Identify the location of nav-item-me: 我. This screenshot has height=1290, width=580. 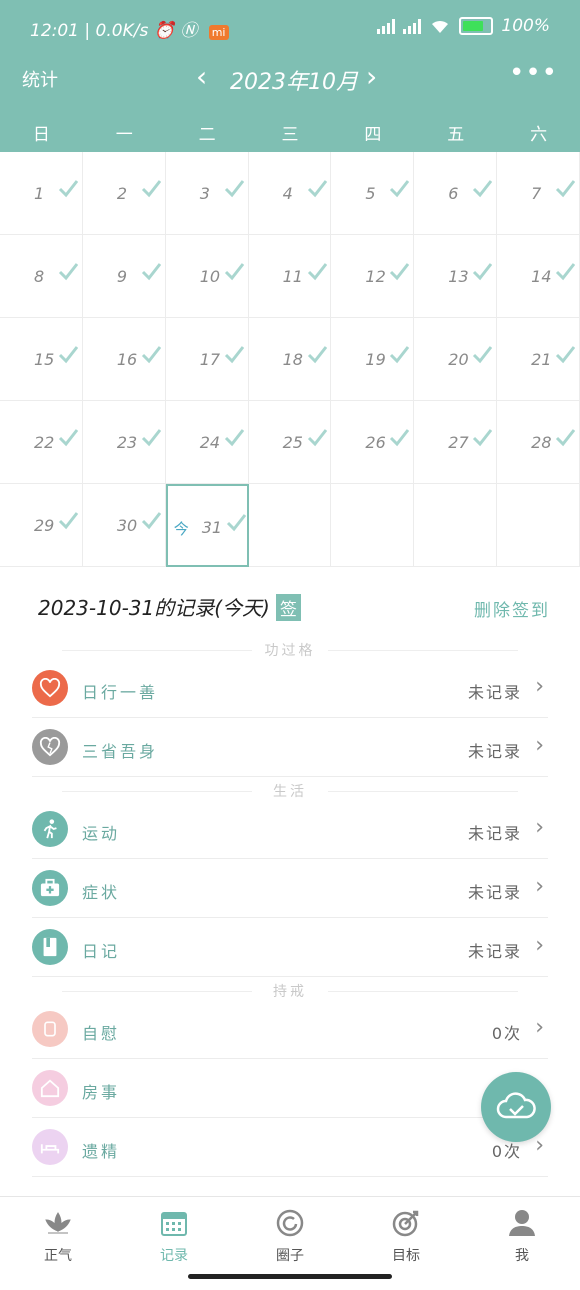
(522, 1243).